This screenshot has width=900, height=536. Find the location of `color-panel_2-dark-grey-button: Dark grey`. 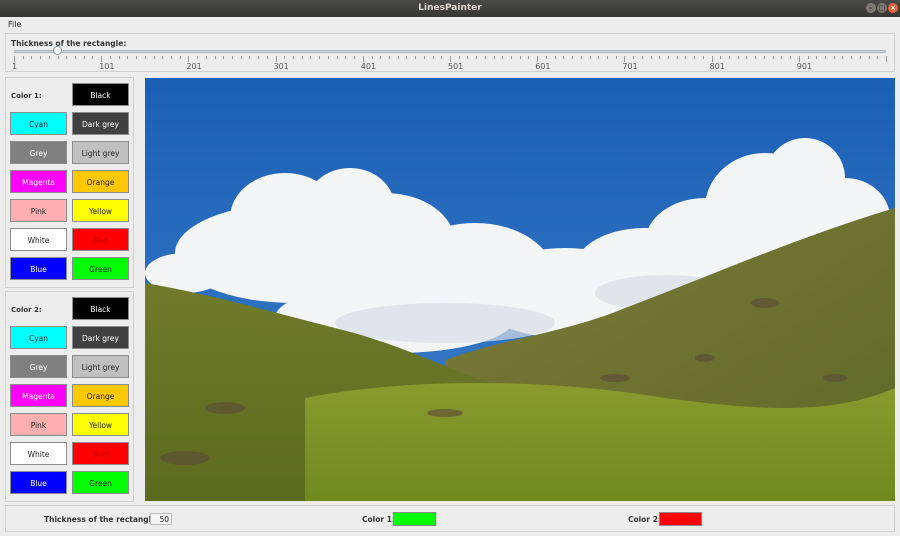

color-panel_2-dark-grey-button: Dark grey is located at coordinates (100, 337).